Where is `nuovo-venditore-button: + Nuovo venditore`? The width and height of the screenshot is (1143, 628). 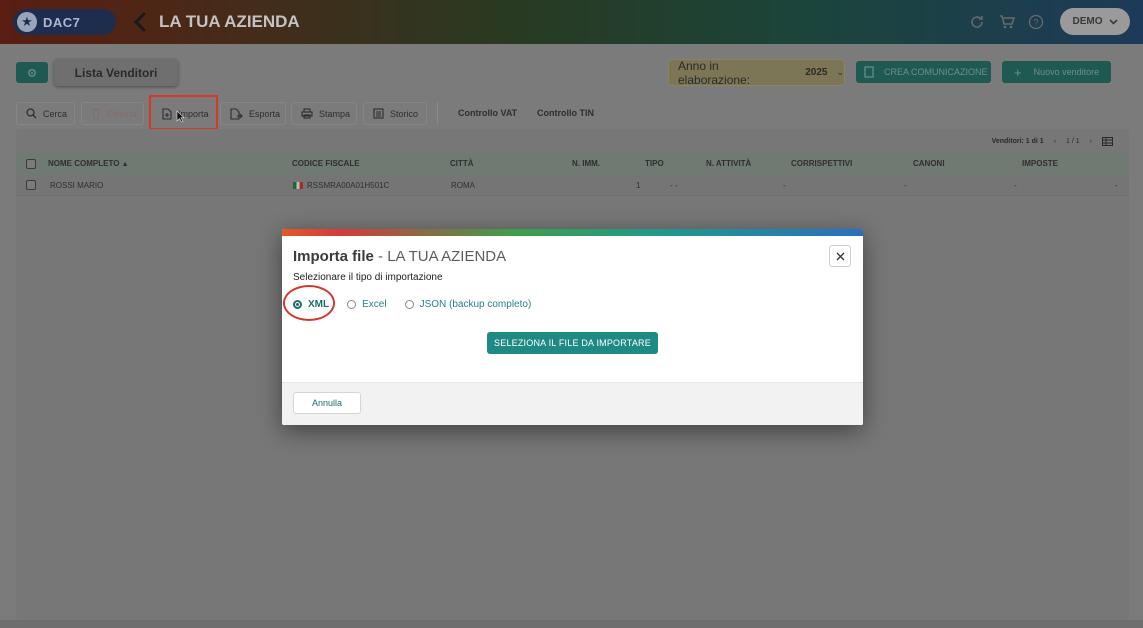
nuovo-venditore-button: + Nuovo venditore is located at coordinates (1056, 72).